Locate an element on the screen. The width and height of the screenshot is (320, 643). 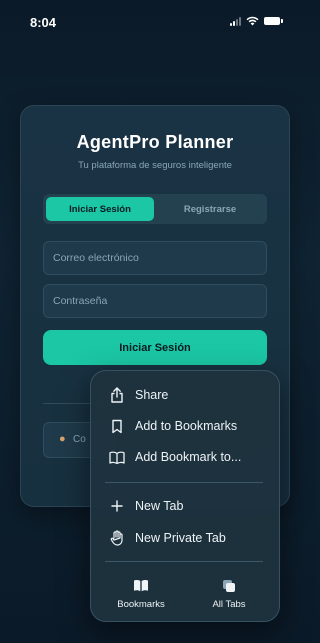
tabs-icon is located at coordinates (229, 586).